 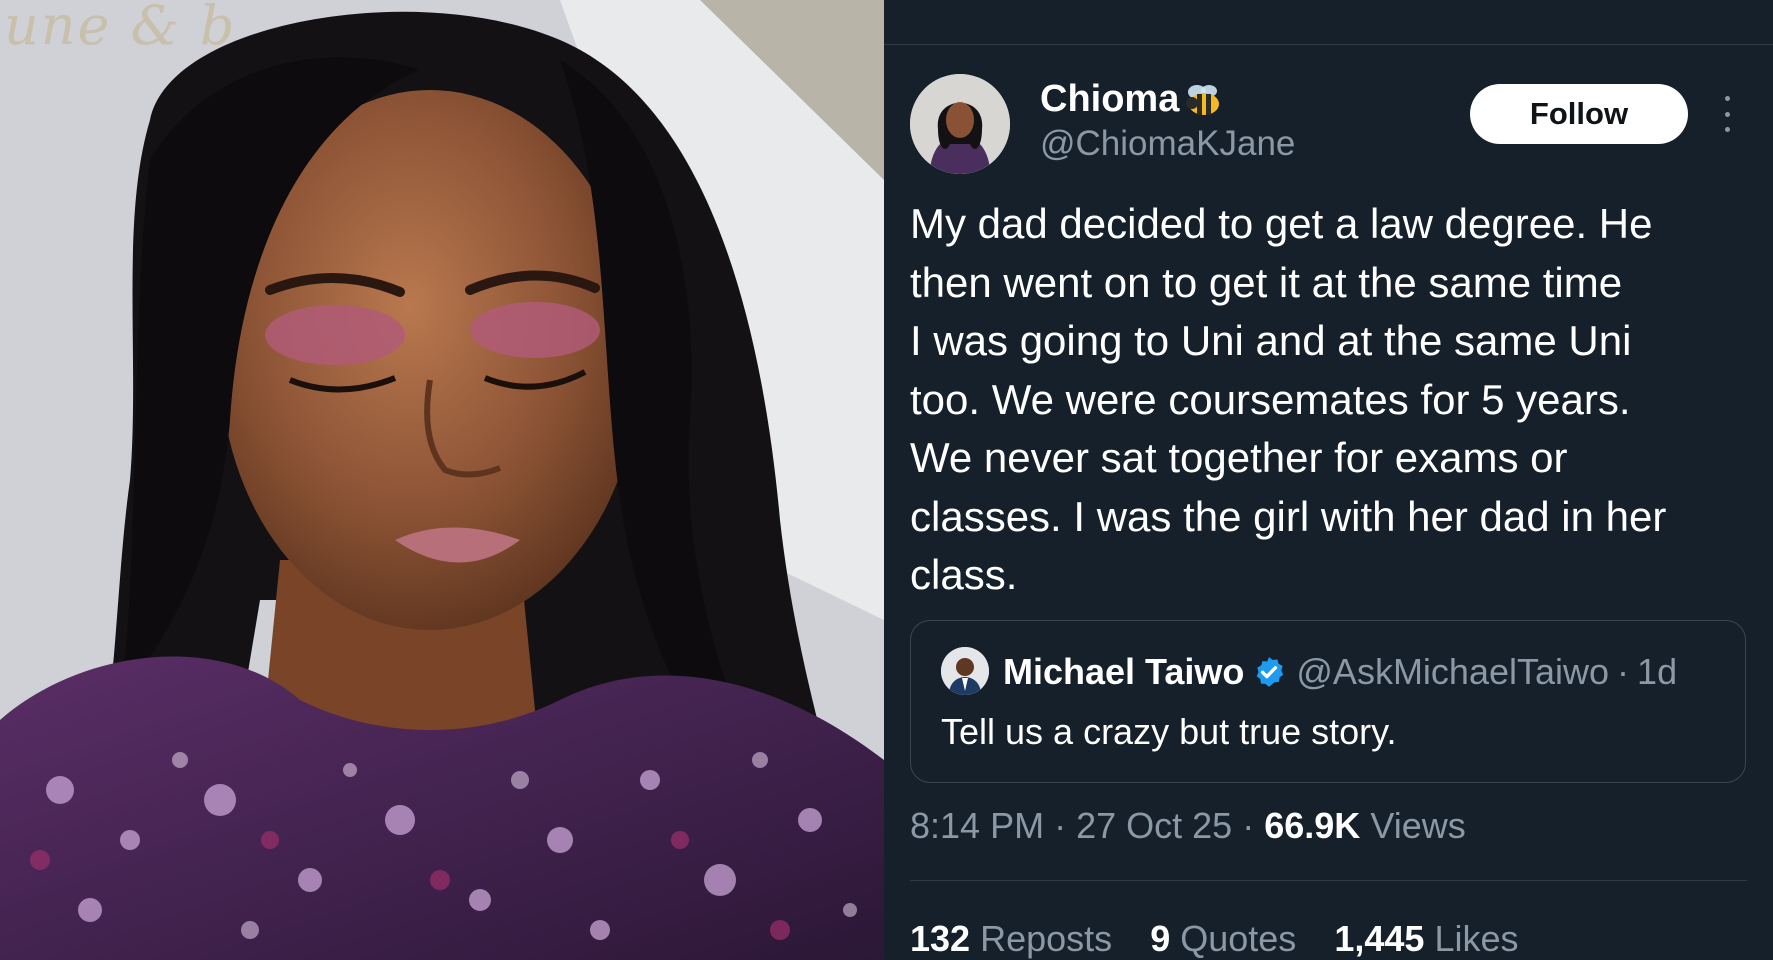 I want to click on quoted-tweet-text: Tell us a crazy but true story., so click(x=1169, y=731).